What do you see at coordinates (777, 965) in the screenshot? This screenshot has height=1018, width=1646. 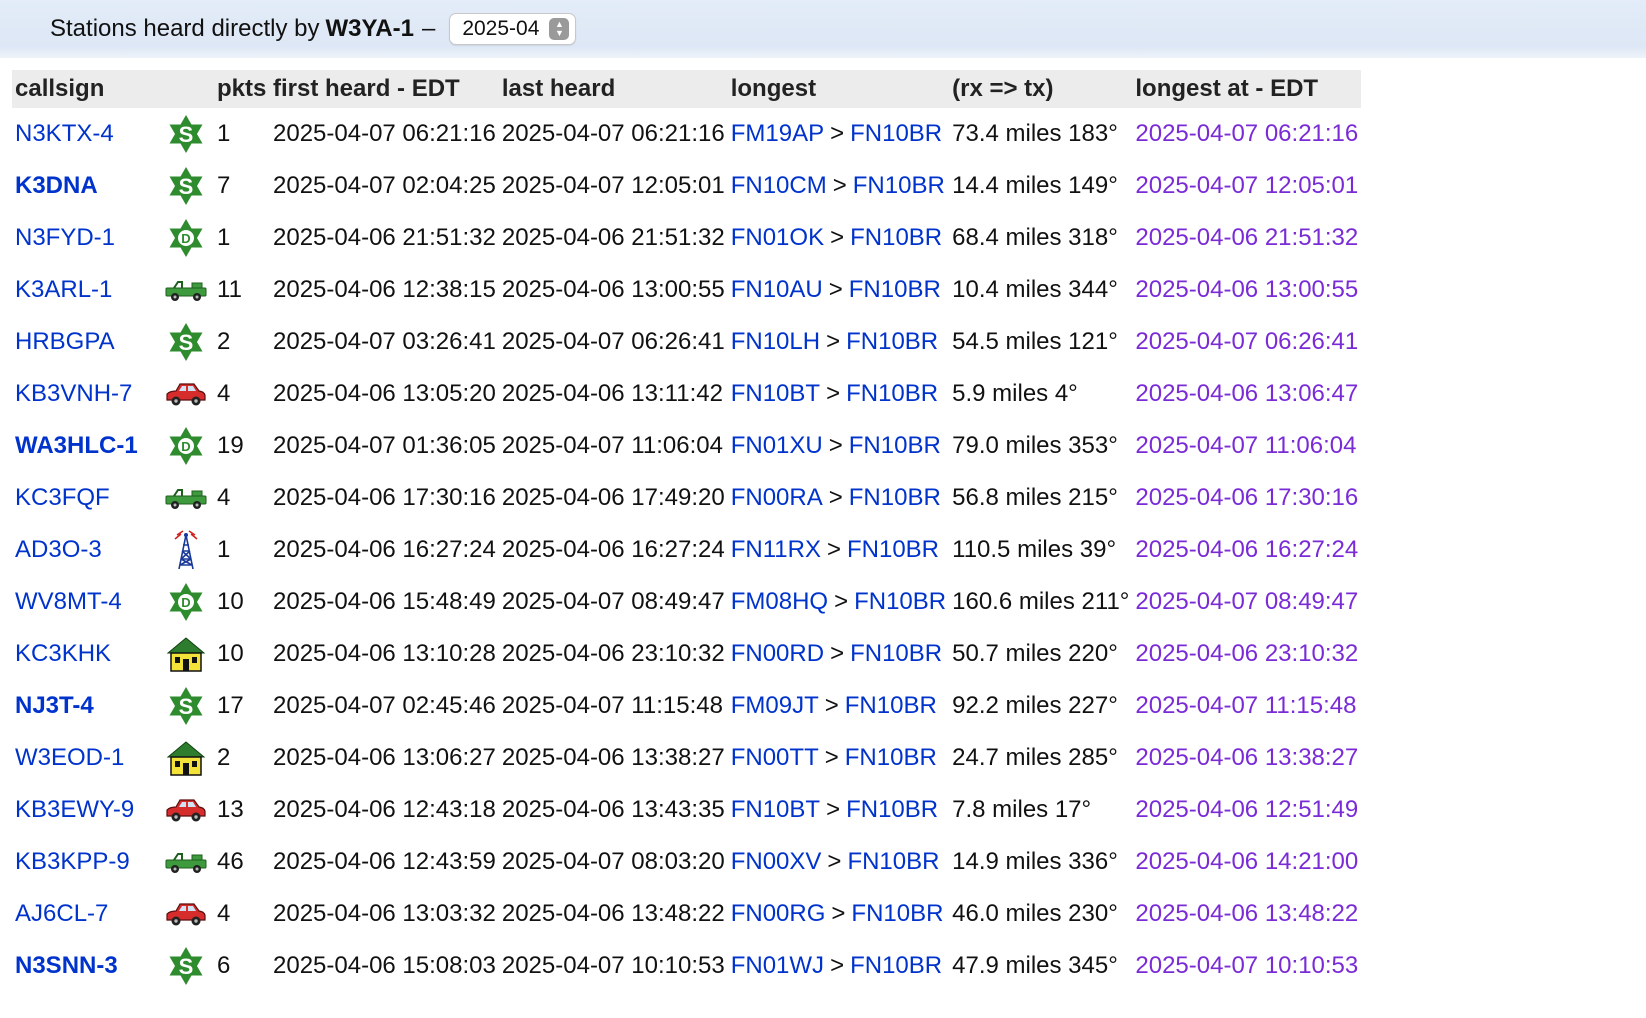 I see `rx-locator-link: FN01WJ` at bounding box center [777, 965].